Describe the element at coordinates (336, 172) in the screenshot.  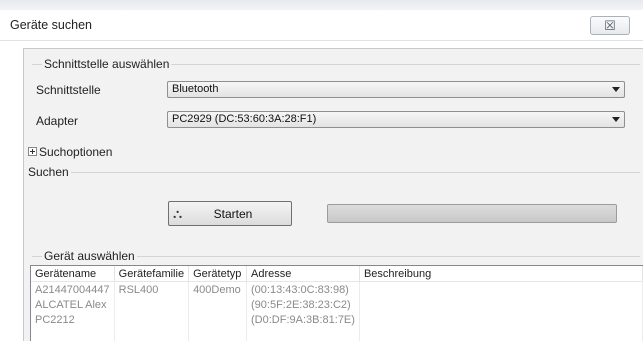
I see `group-border` at that location.